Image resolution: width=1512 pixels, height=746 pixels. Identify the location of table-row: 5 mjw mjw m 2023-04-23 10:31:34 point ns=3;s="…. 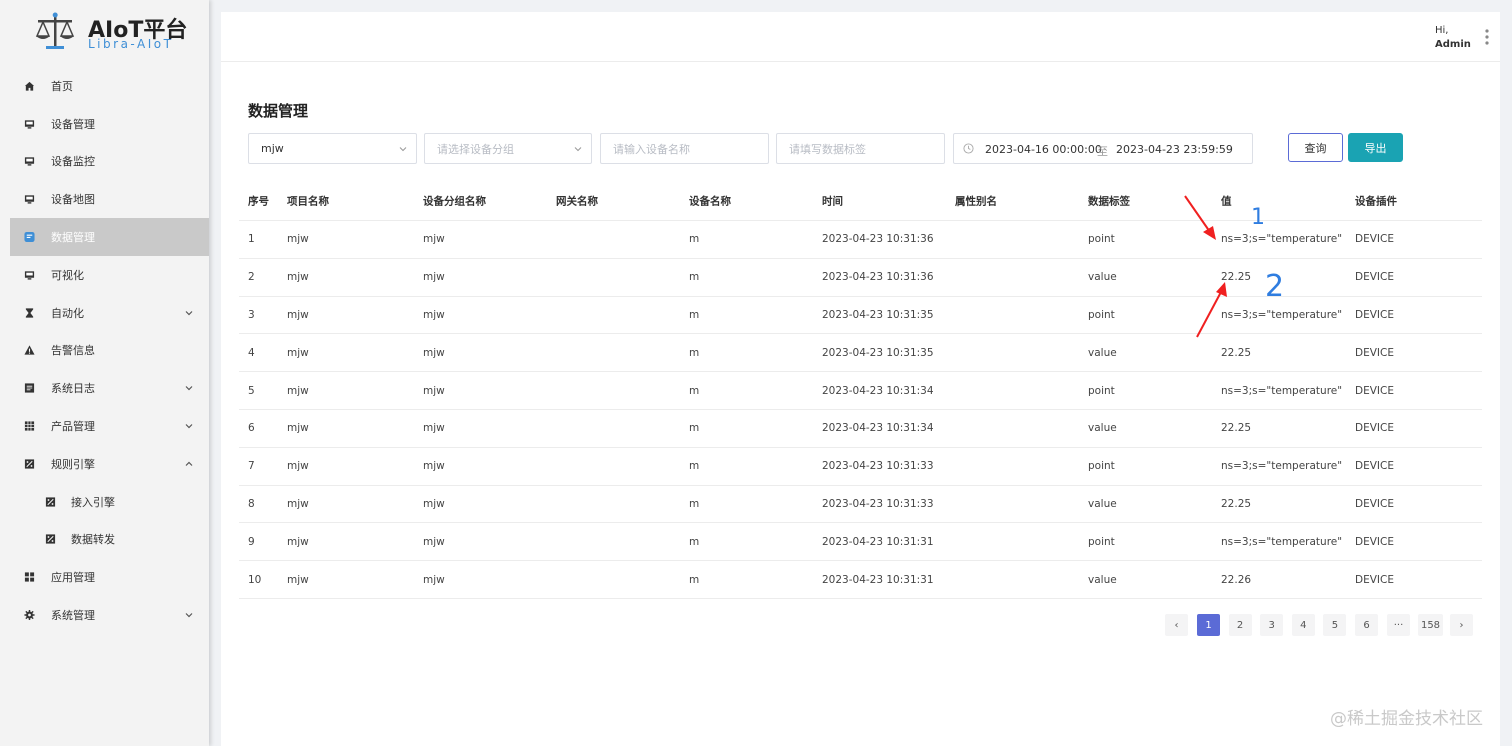
(860, 391).